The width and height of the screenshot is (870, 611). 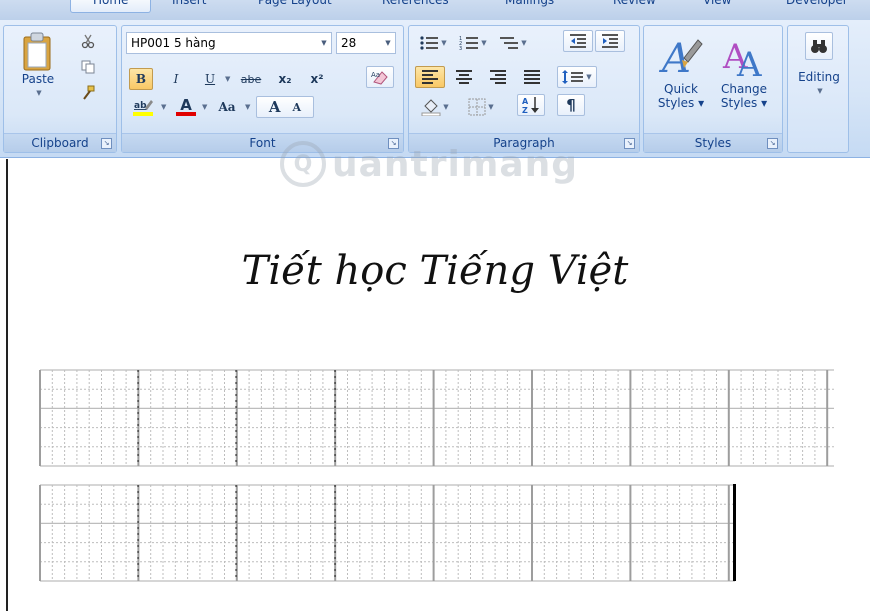 I want to click on align-right-button, so click(x=498, y=77).